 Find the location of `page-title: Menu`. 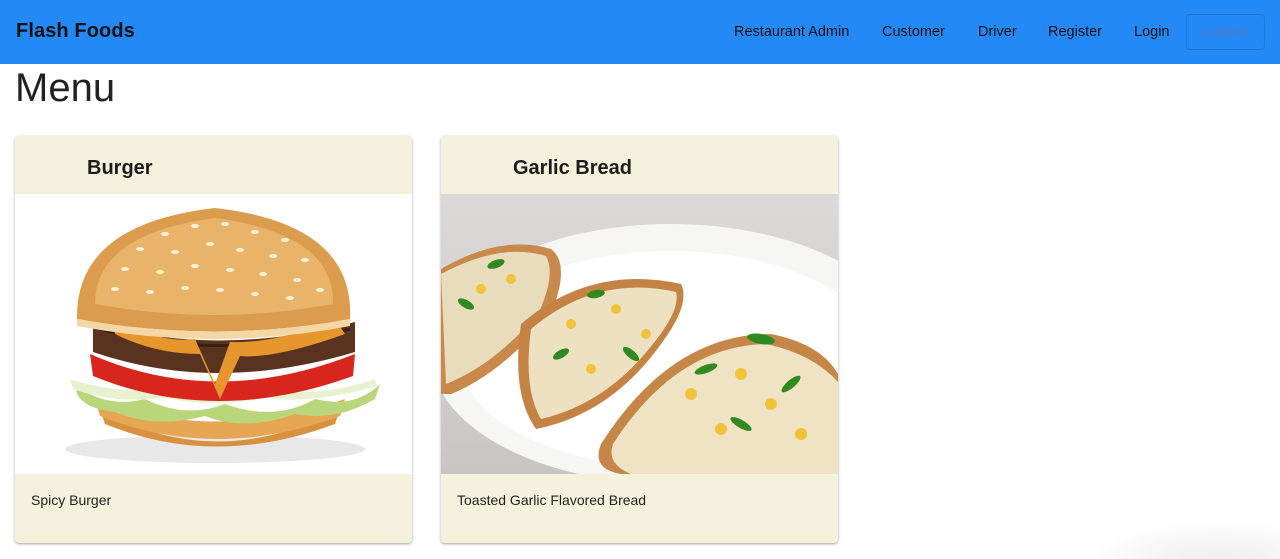

page-title: Menu is located at coordinates (65, 88).